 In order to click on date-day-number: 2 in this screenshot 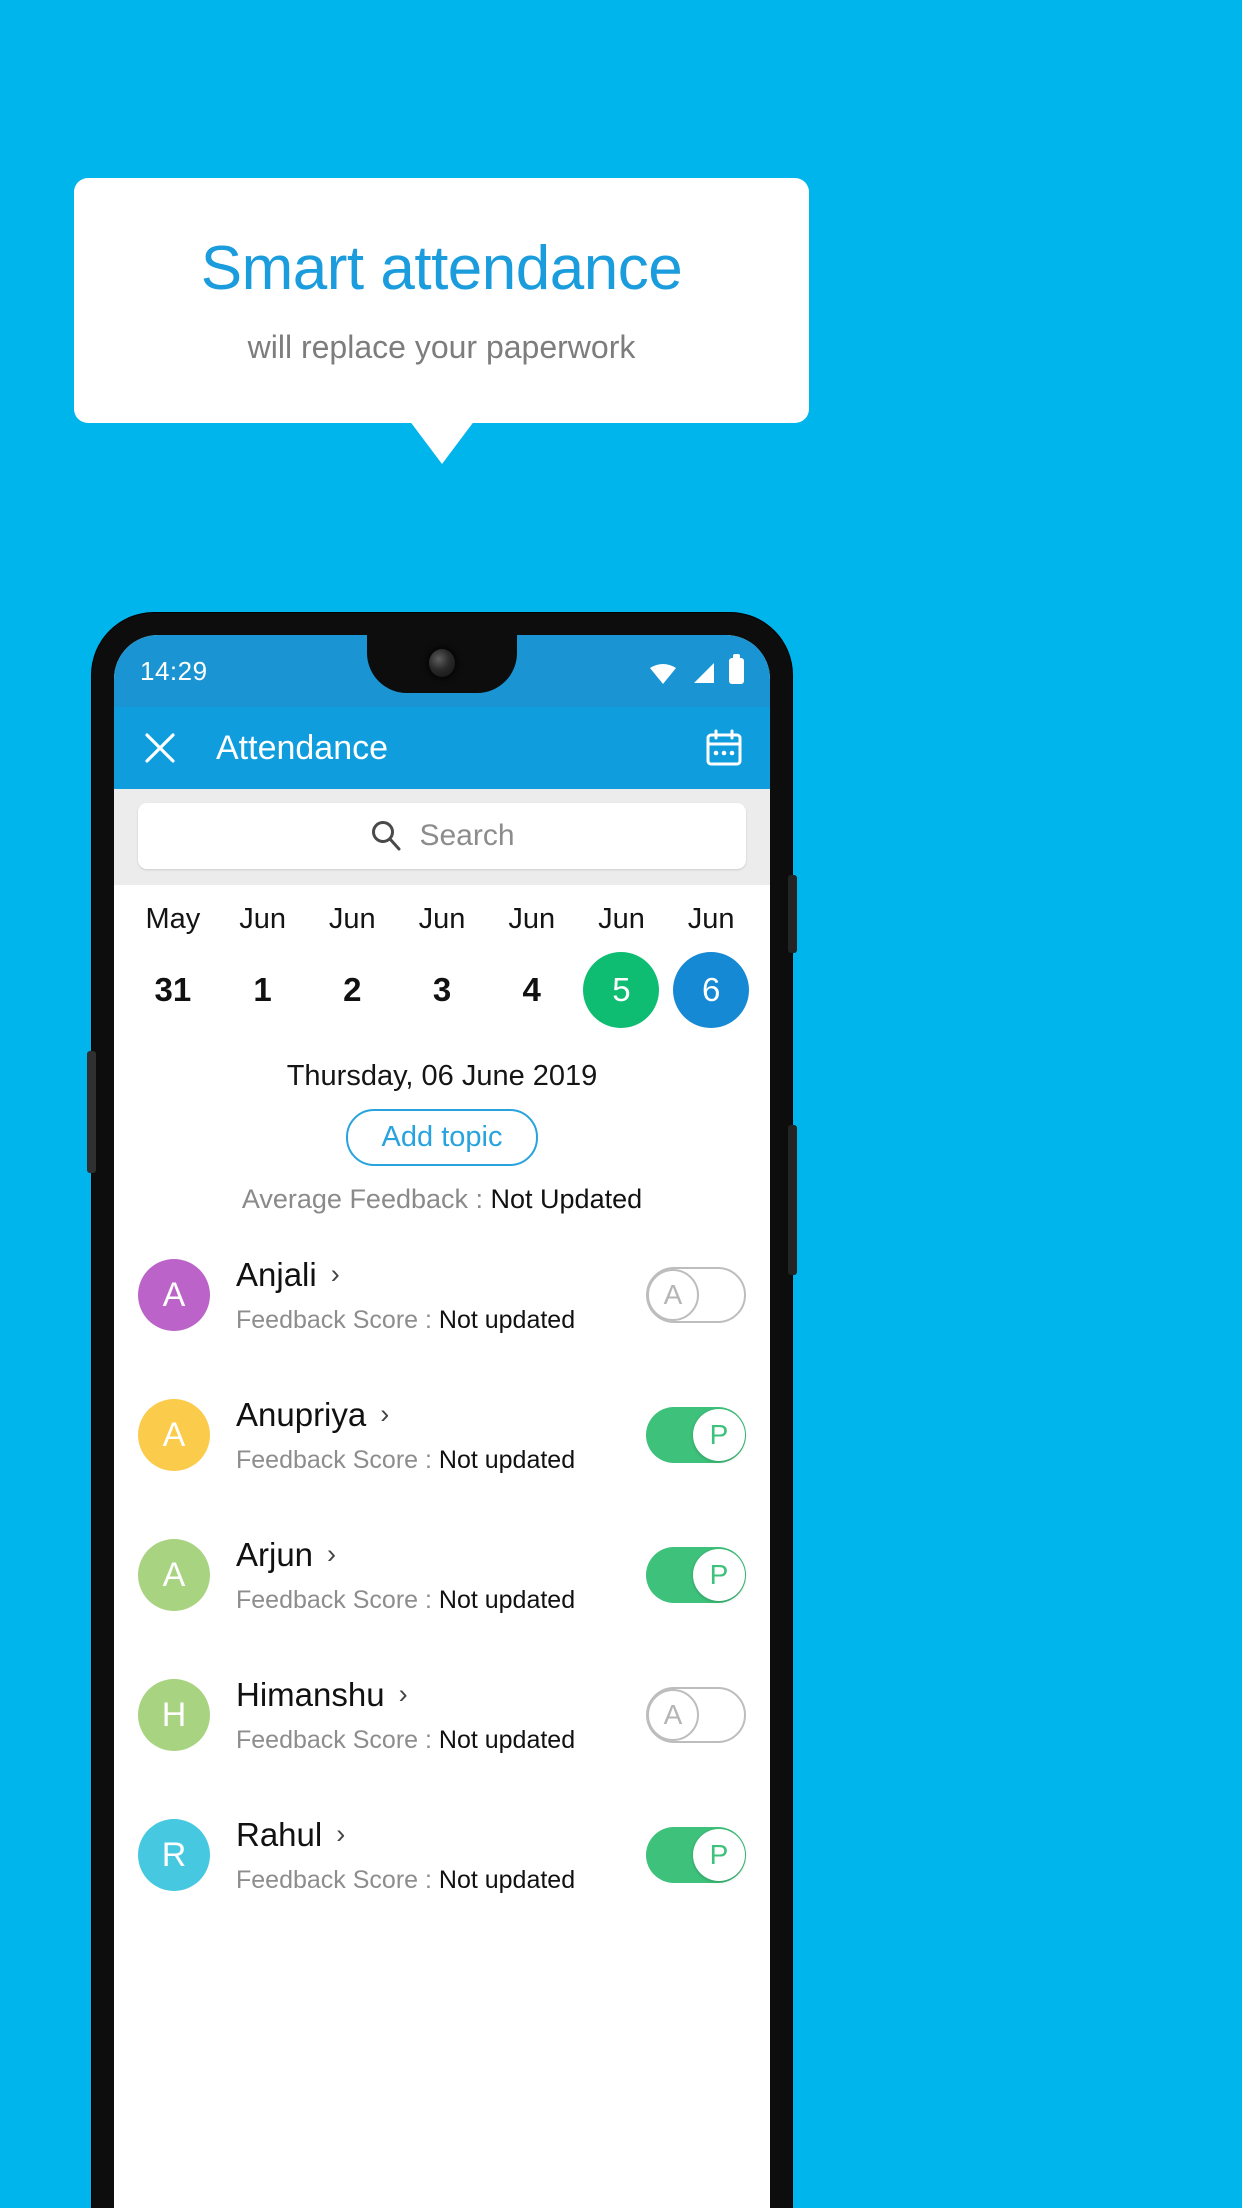, I will do `click(352, 990)`.